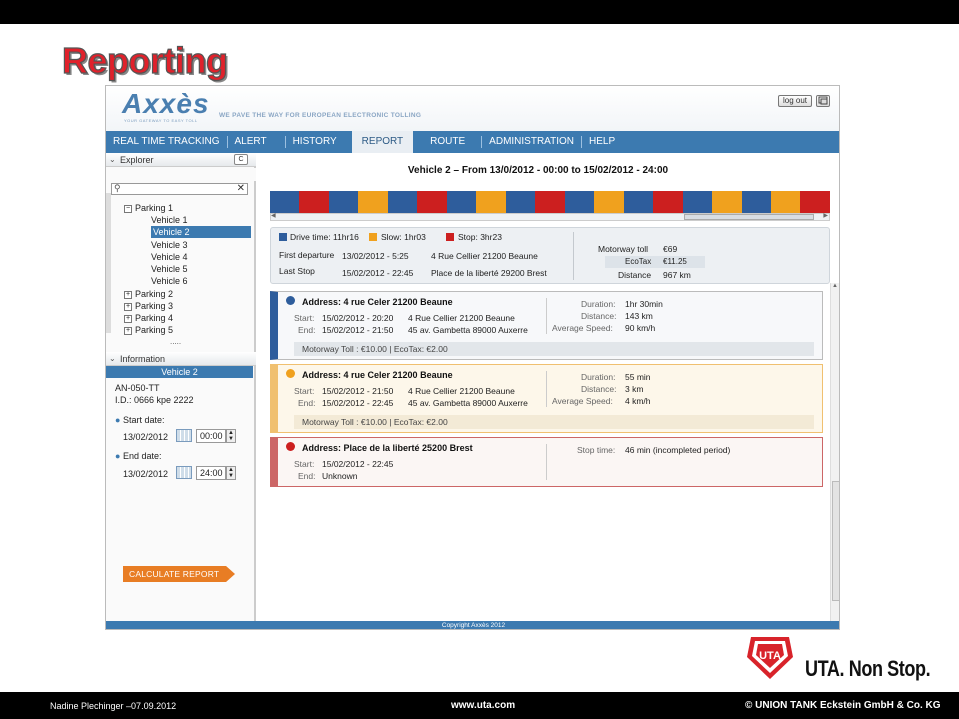 Image resolution: width=959 pixels, height=719 pixels. Describe the element at coordinates (231, 436) in the screenshot. I see `start-time-stepper: ▲ ▼` at that location.